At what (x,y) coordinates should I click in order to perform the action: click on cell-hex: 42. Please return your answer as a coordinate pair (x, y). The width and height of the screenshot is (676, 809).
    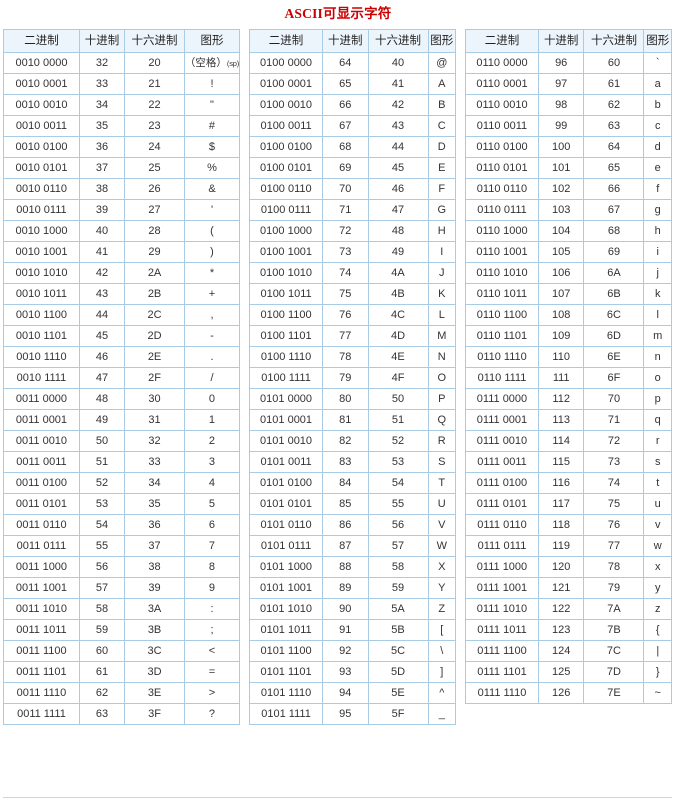
    Looking at the image, I should click on (398, 105).